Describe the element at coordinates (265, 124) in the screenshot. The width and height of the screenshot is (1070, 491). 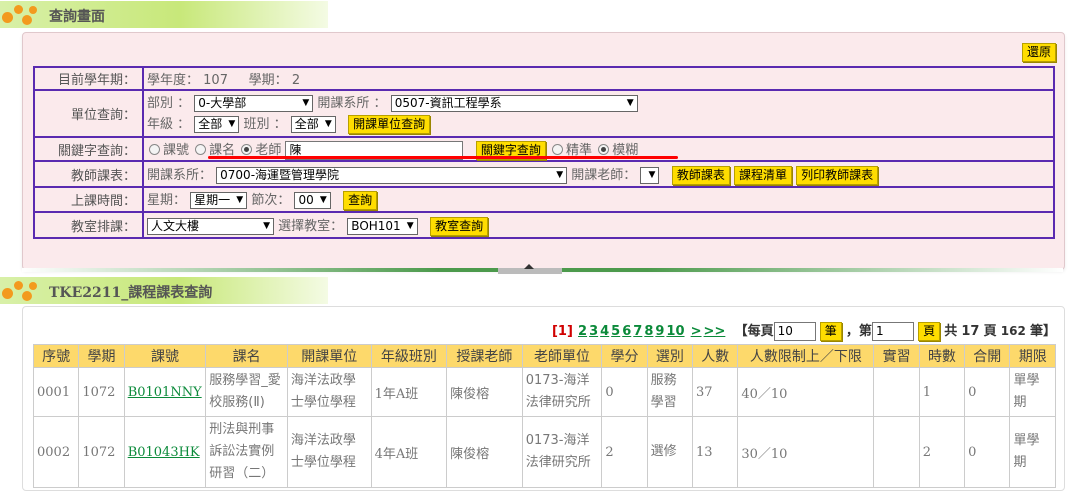
I see `class-label: 班別 ：` at that location.